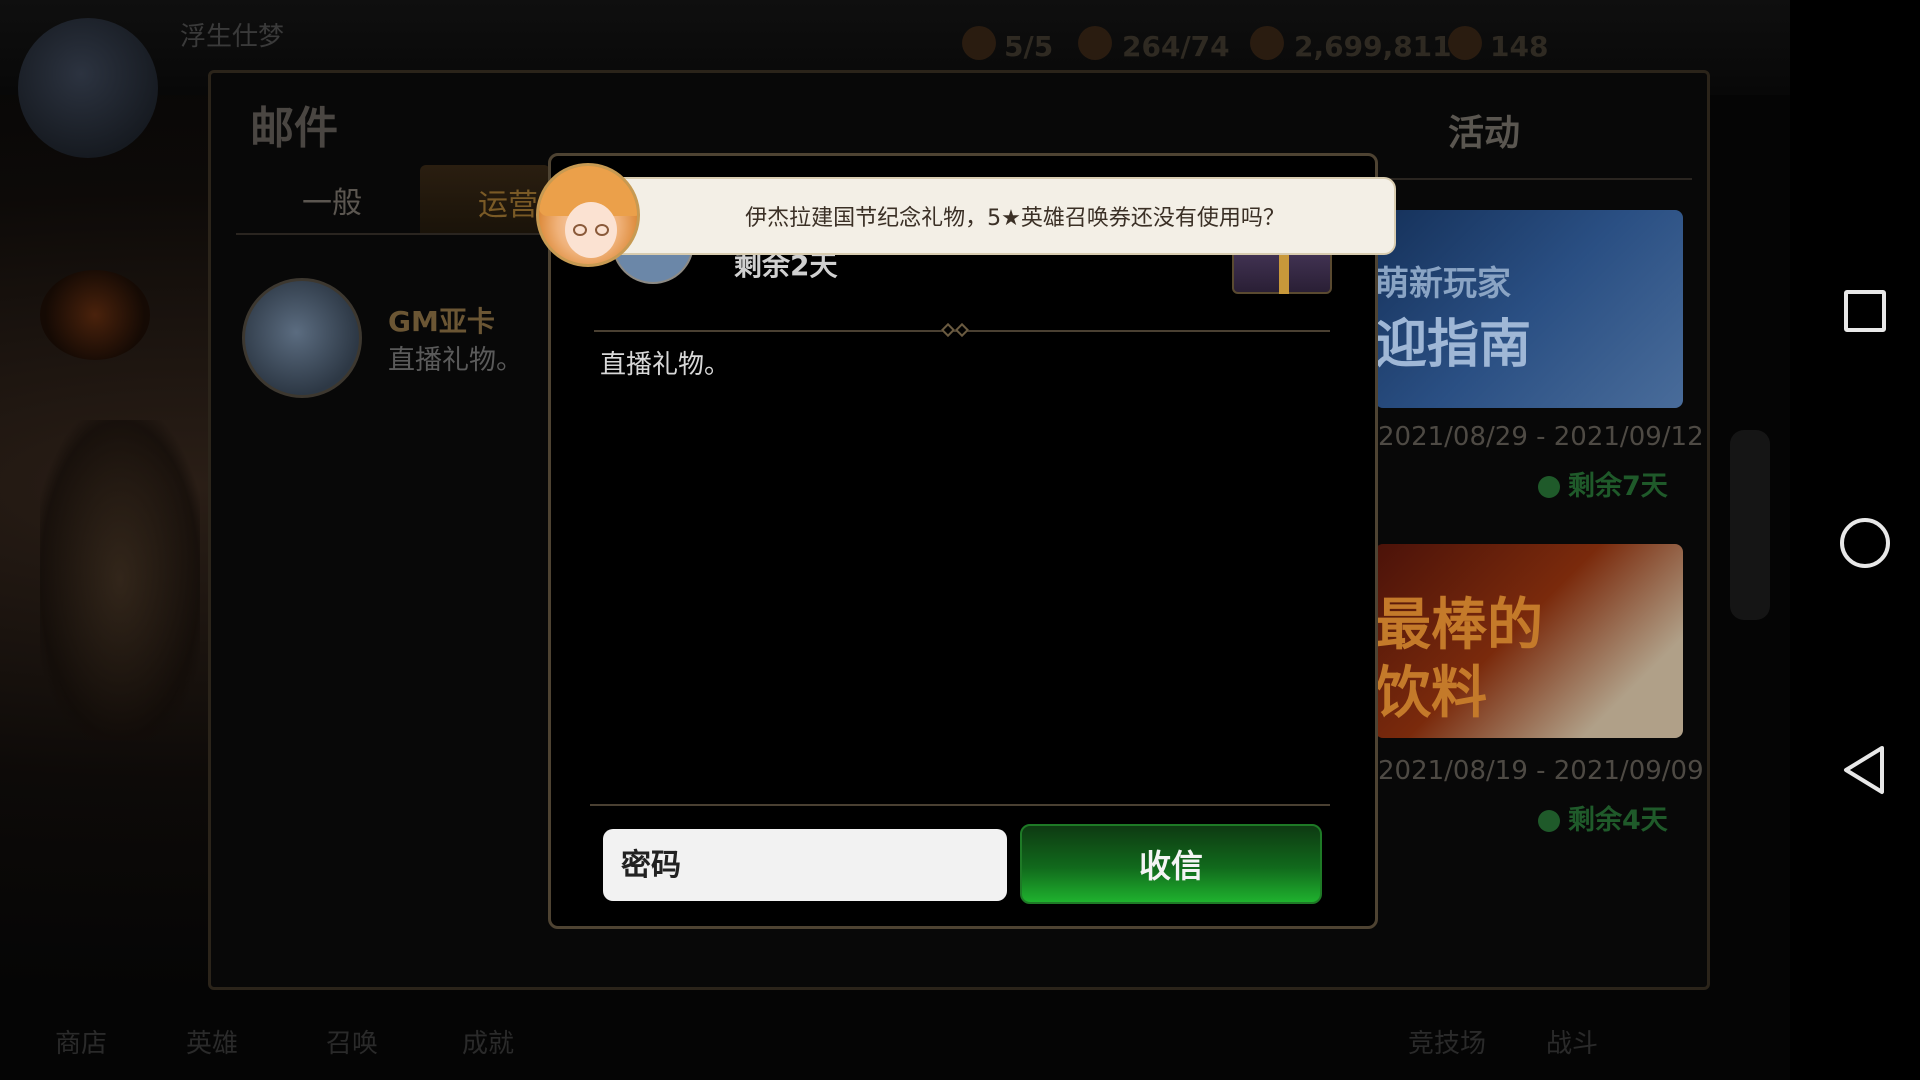 This screenshot has width=1920, height=1080. Describe the element at coordinates (1541, 771) in the screenshot. I see `event-date: 2021/08/19 - 2021/09/09` at that location.